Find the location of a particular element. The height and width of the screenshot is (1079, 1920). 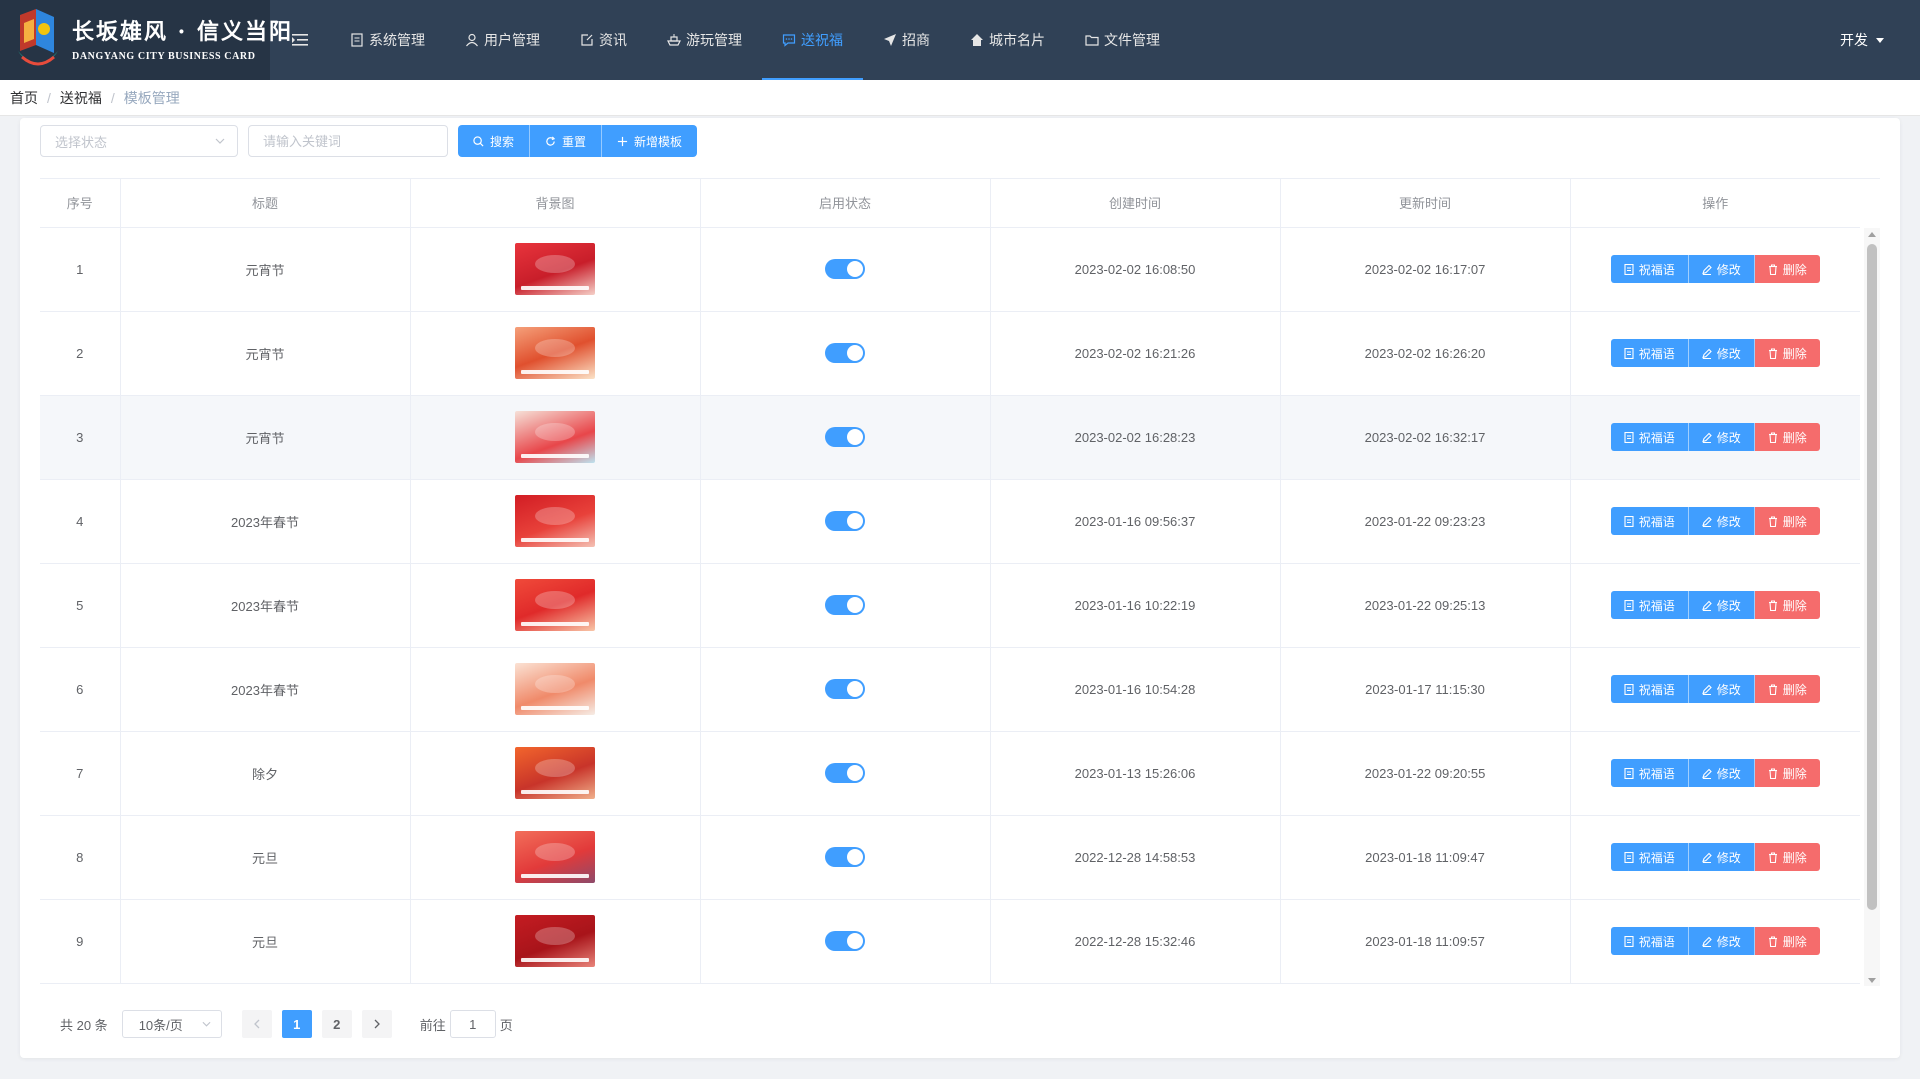

keyword-input is located at coordinates (348, 141).